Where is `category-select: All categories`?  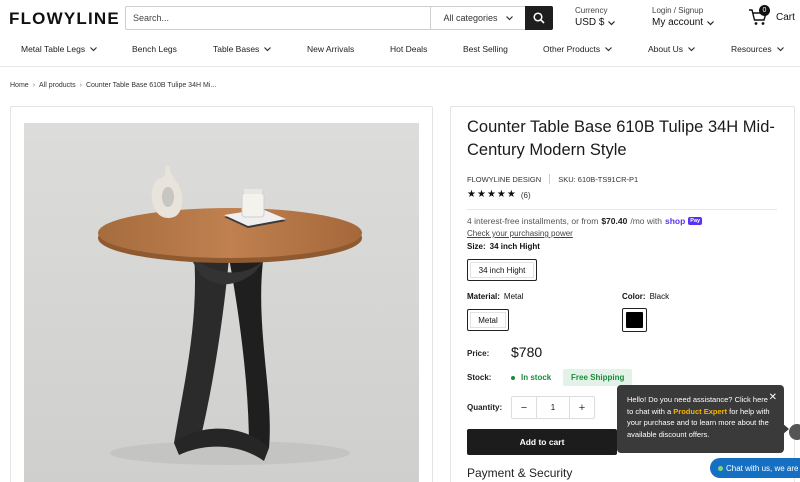 category-select: All categories is located at coordinates (477, 18).